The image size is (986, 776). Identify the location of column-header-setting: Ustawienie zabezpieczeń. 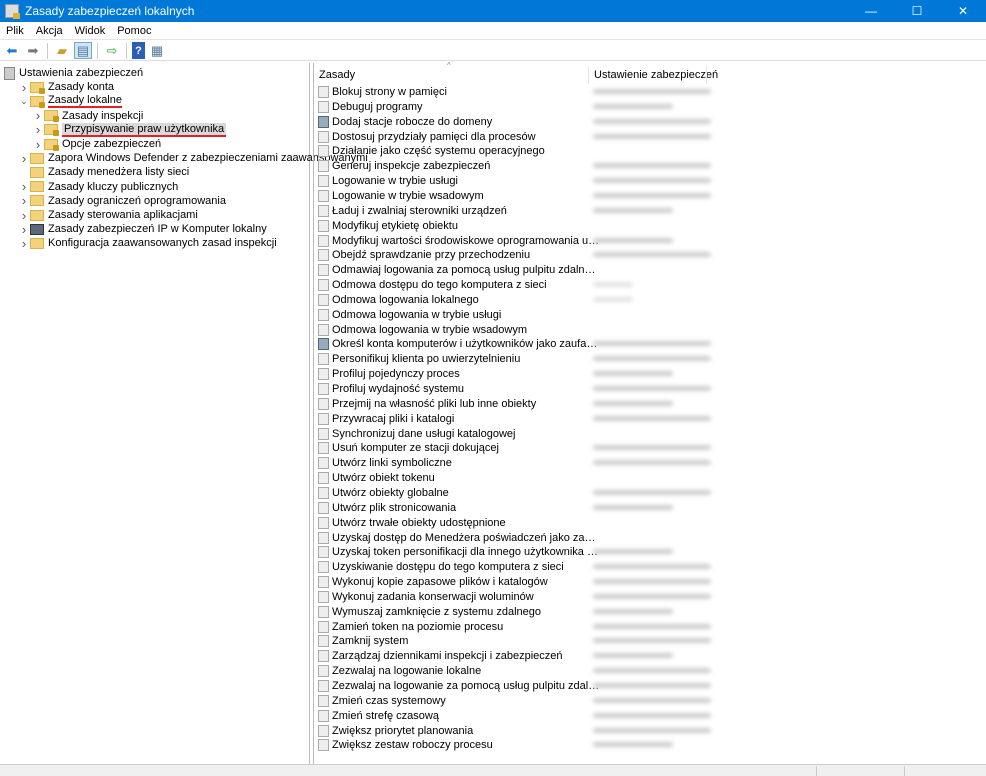
(656, 75).